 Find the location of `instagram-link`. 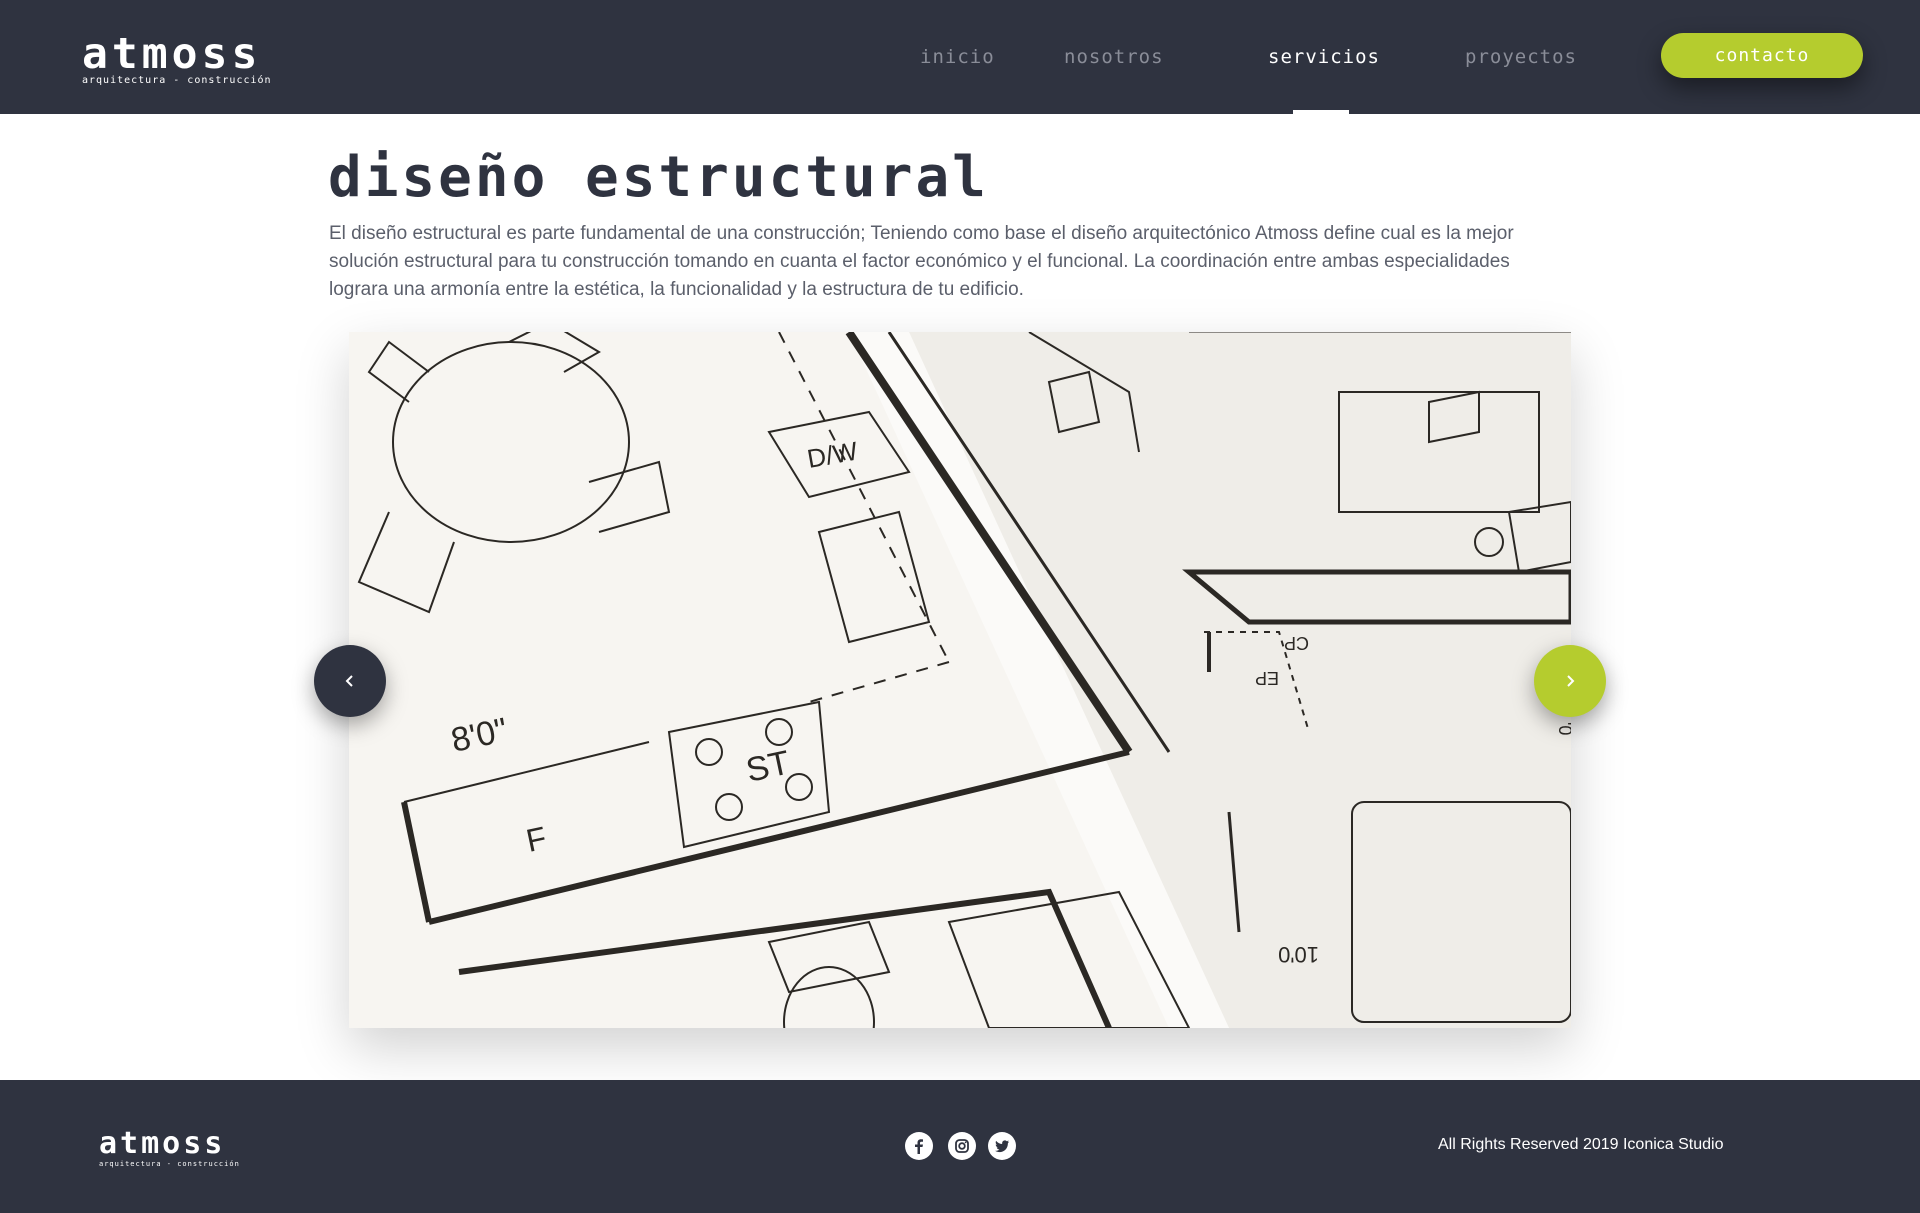

instagram-link is located at coordinates (962, 1146).